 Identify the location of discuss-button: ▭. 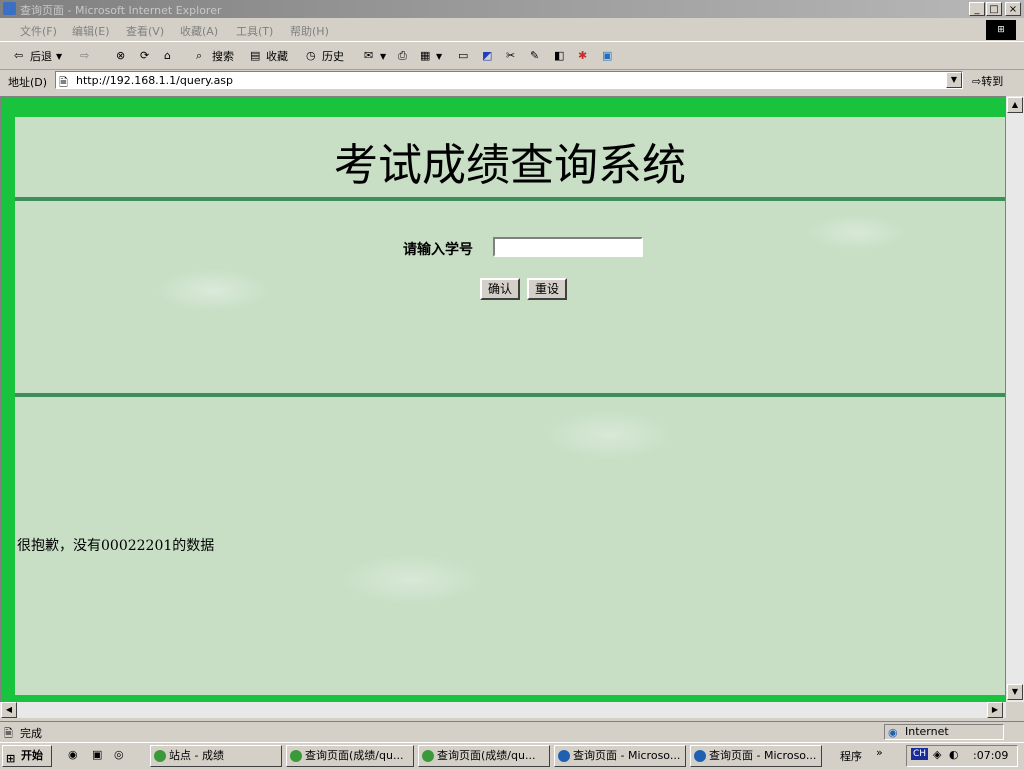
(466, 56).